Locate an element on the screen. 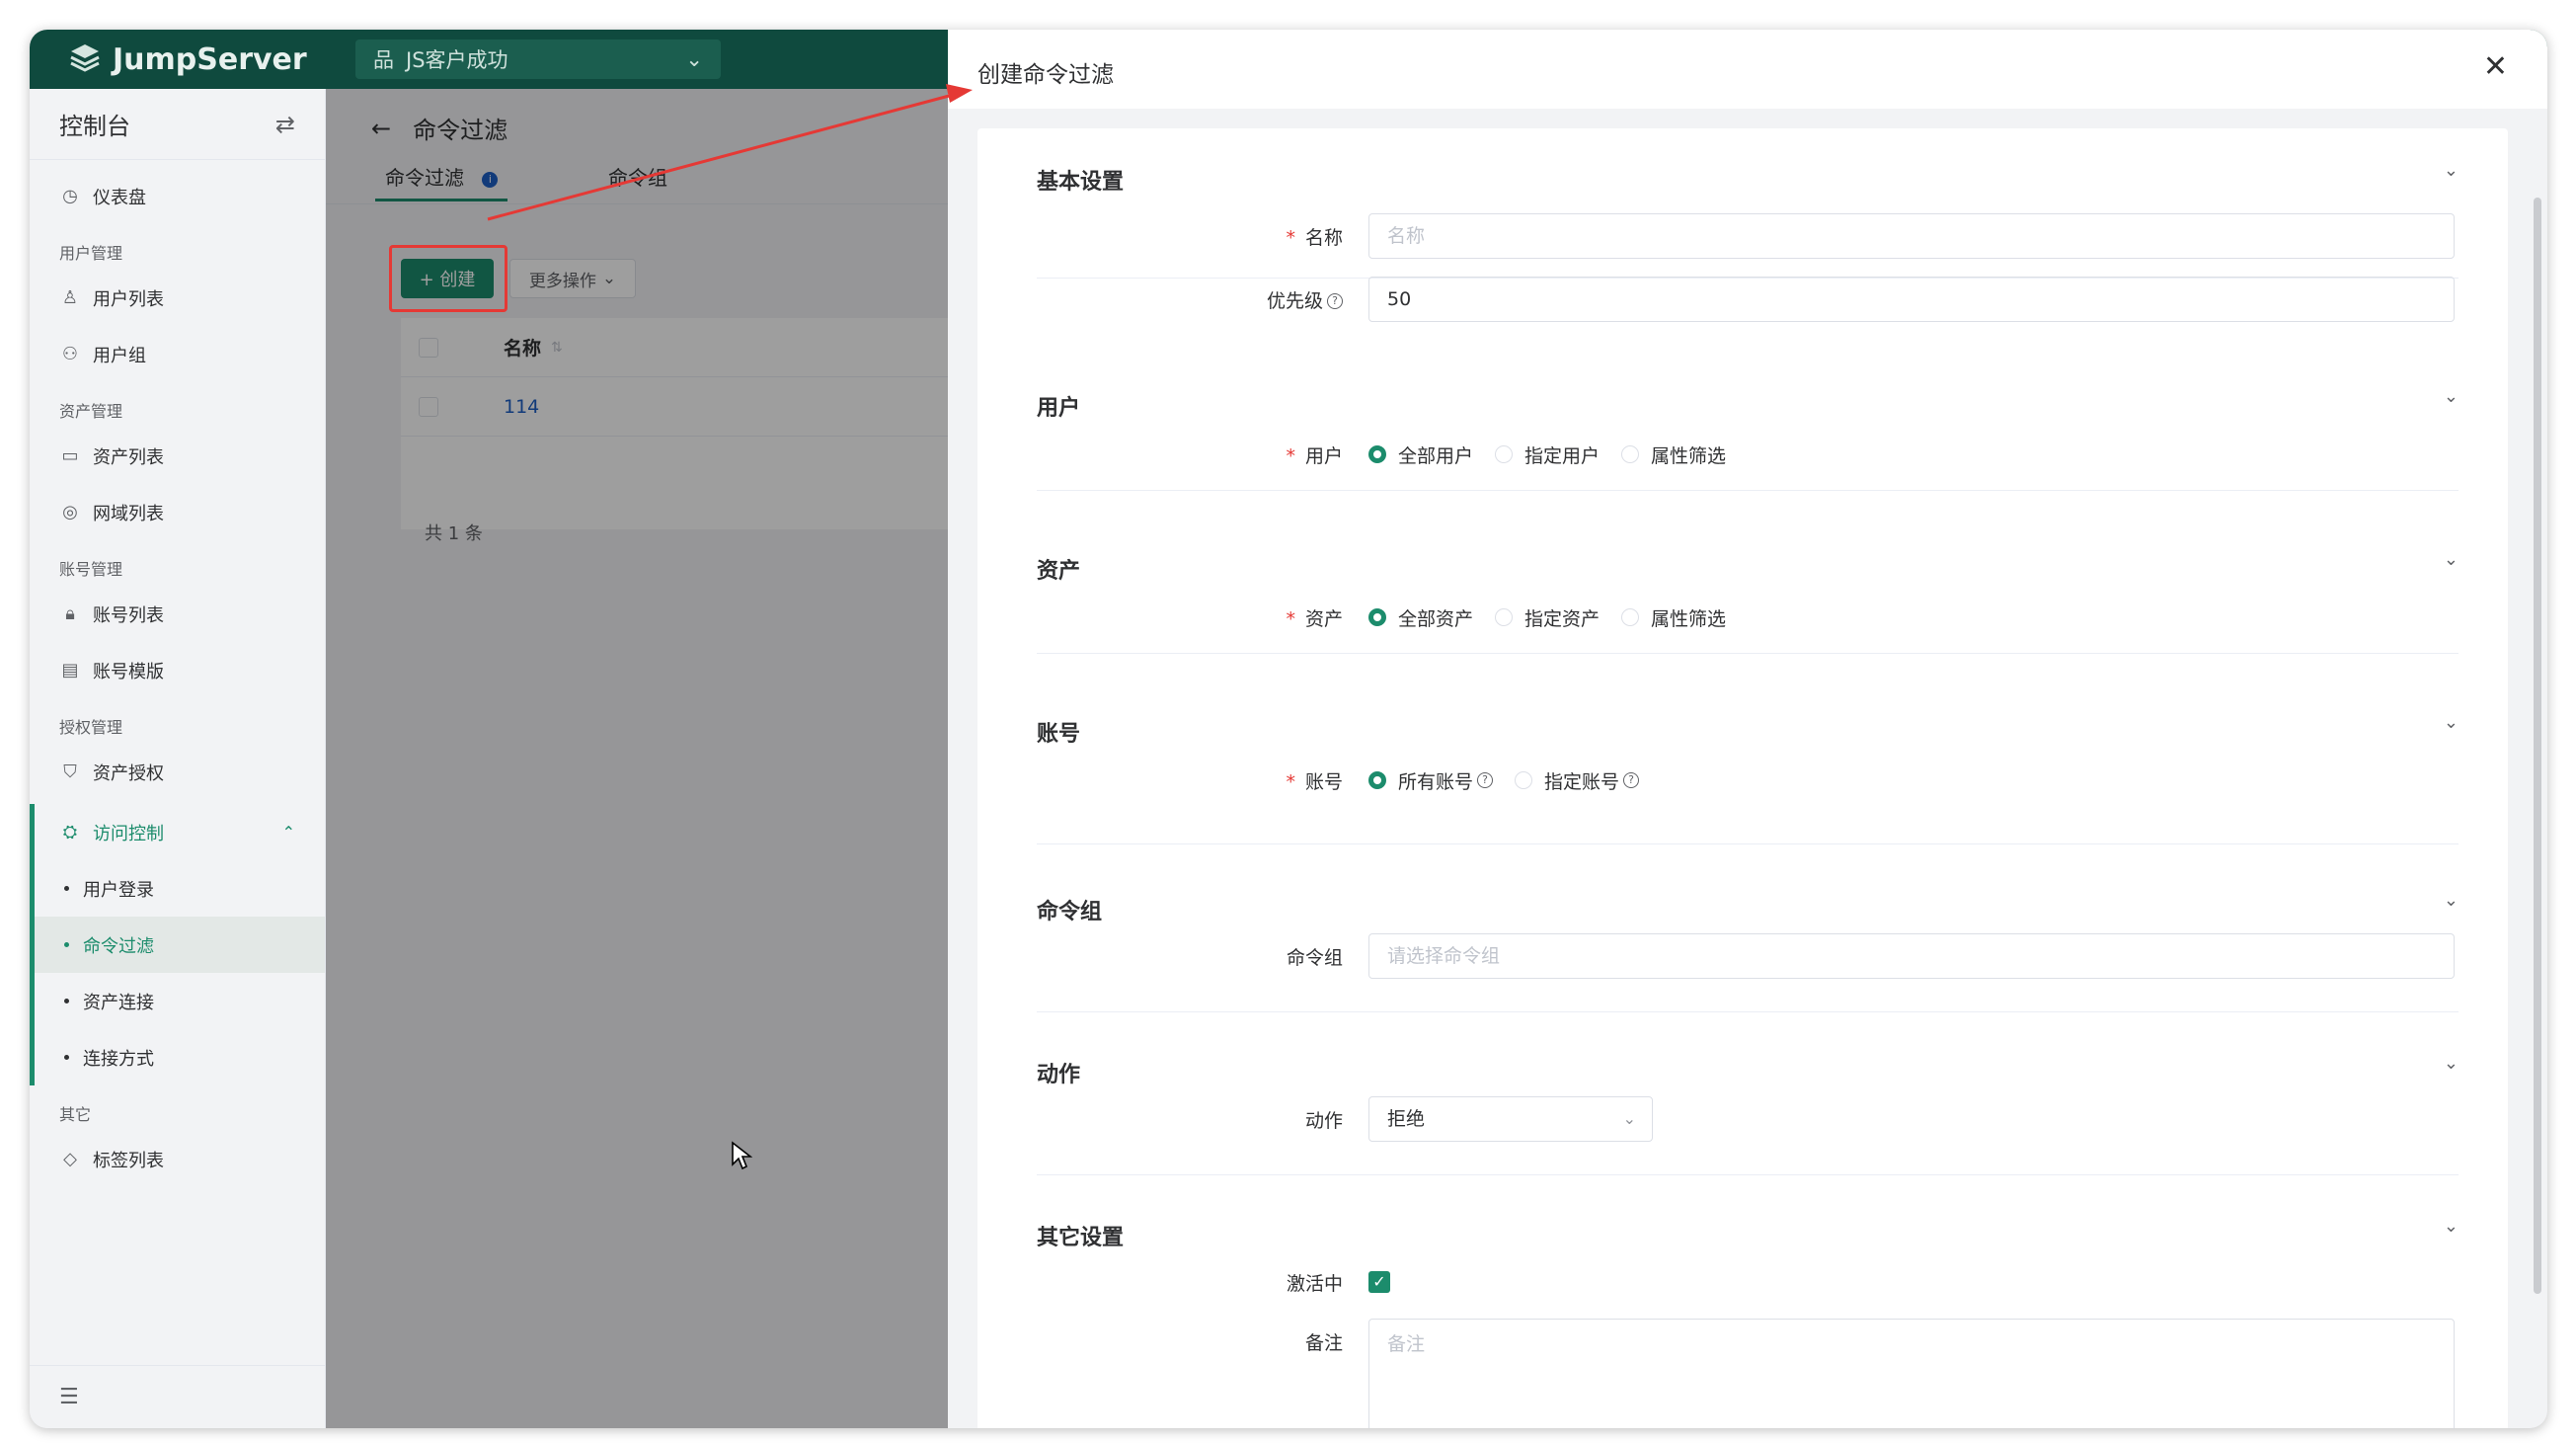 The height and width of the screenshot is (1444, 2576). dashboard-icon: ◷ is located at coordinates (70, 196).